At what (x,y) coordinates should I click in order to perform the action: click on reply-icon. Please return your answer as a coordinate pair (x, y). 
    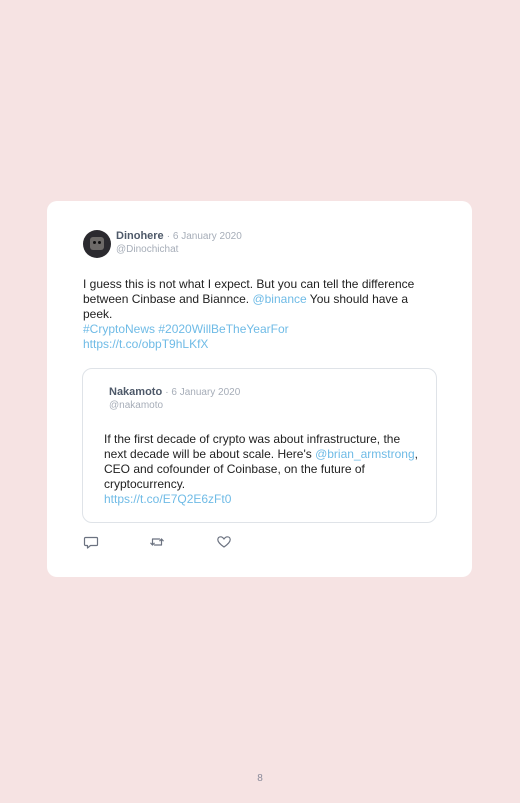
    Looking at the image, I should click on (91, 542).